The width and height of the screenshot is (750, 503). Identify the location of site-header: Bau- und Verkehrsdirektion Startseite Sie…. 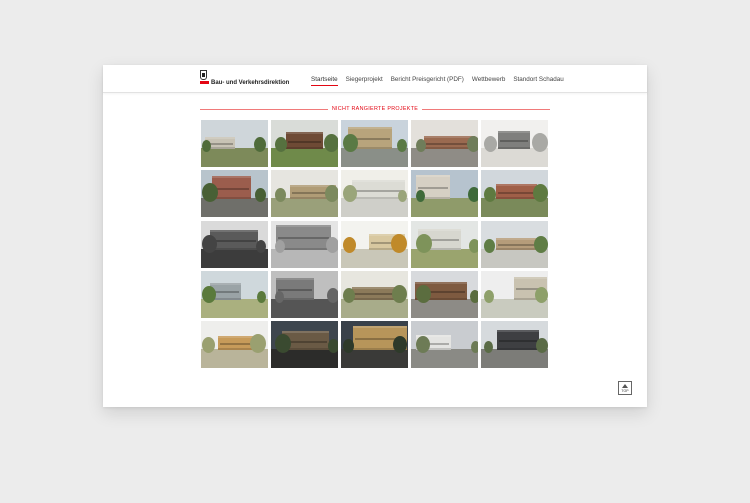
(375, 79).